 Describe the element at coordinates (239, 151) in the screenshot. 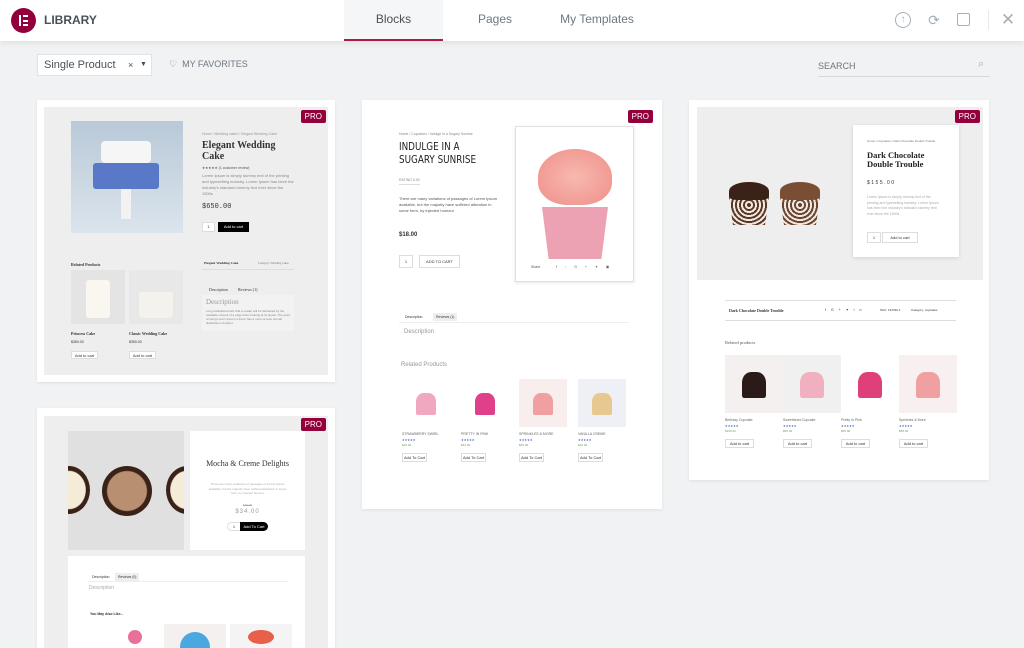

I see `product-title: Elegant Wedding Cake` at that location.